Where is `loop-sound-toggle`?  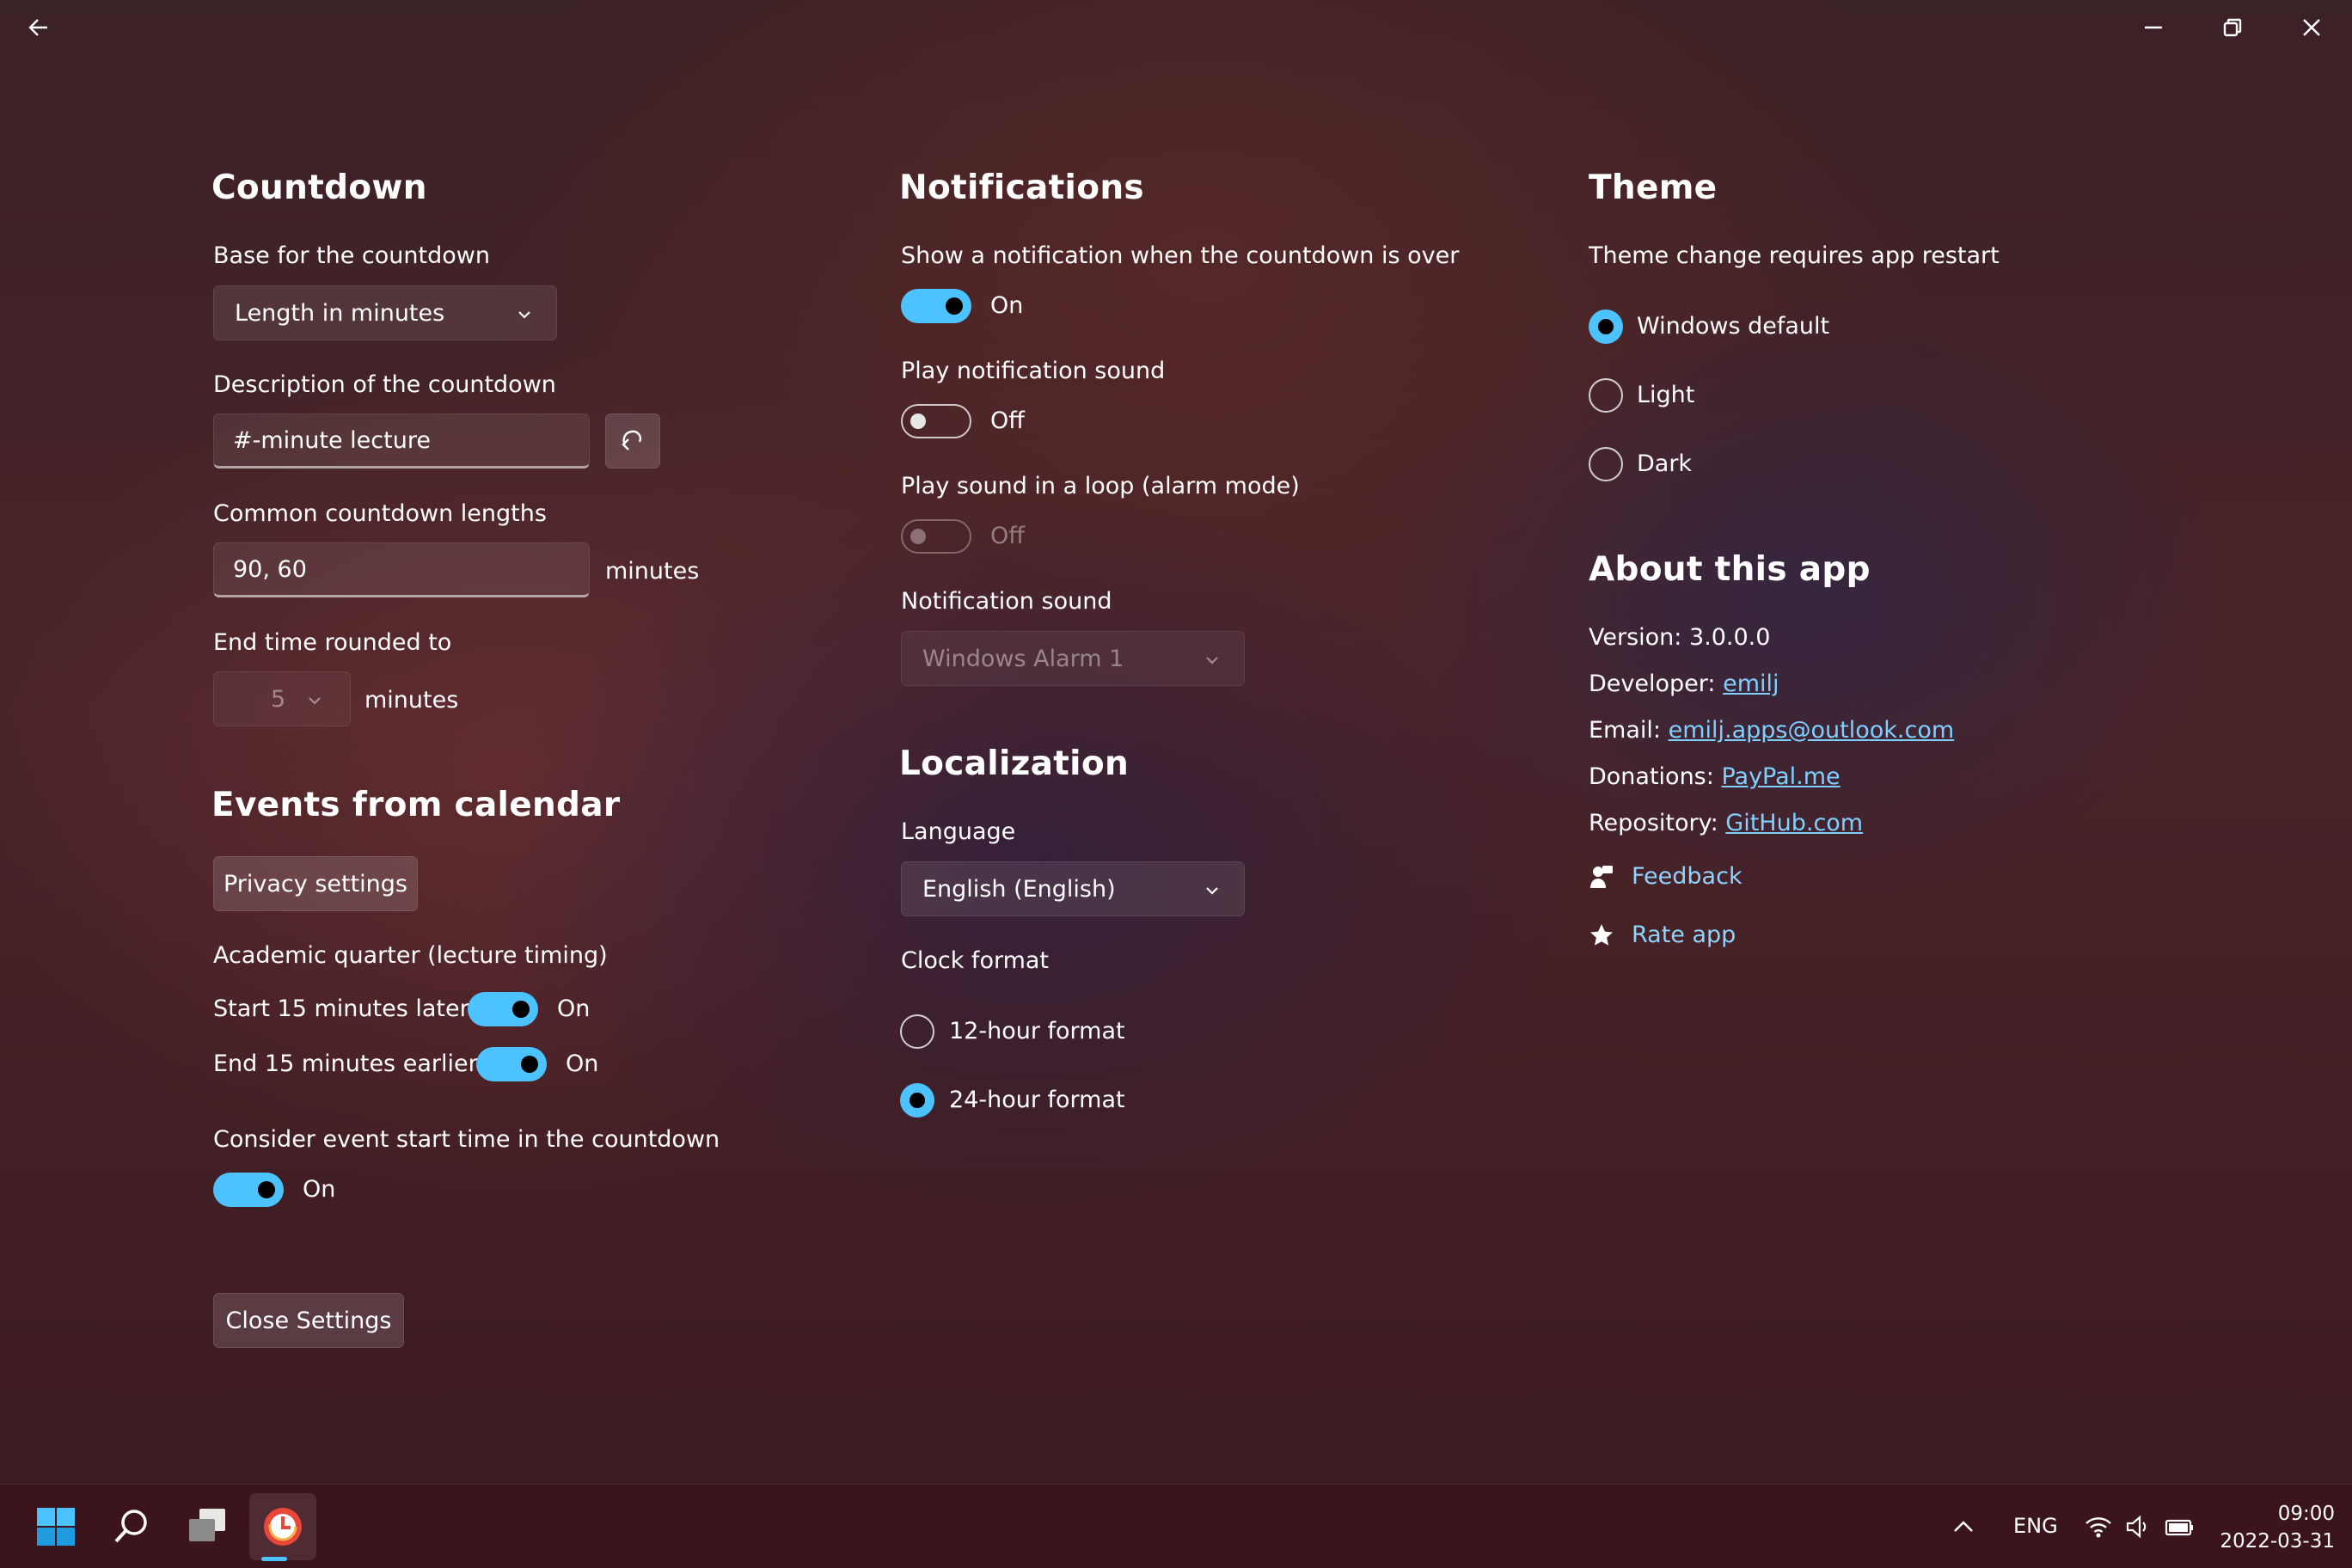
loop-sound-toggle is located at coordinates (936, 536).